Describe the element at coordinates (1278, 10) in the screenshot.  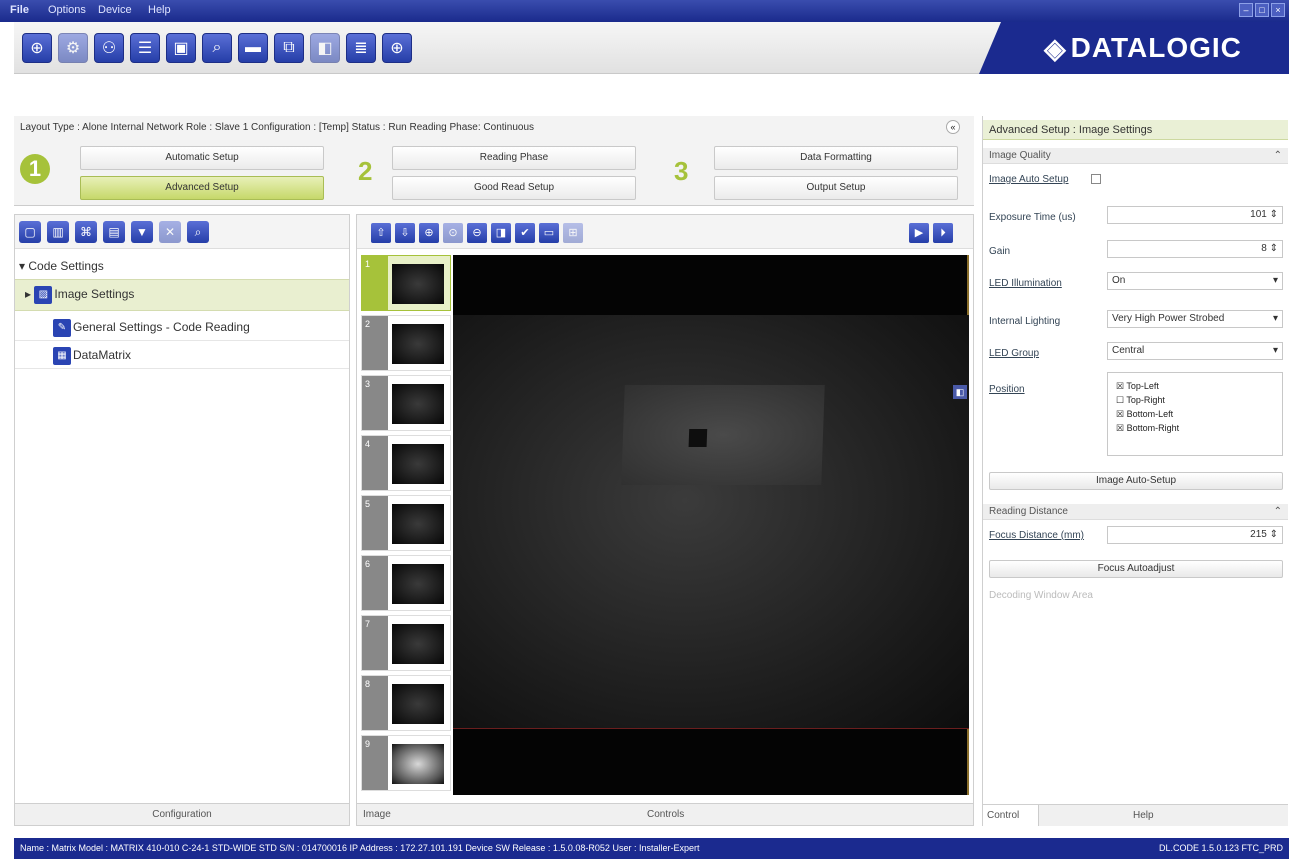
I see `close-button: ×` at that location.